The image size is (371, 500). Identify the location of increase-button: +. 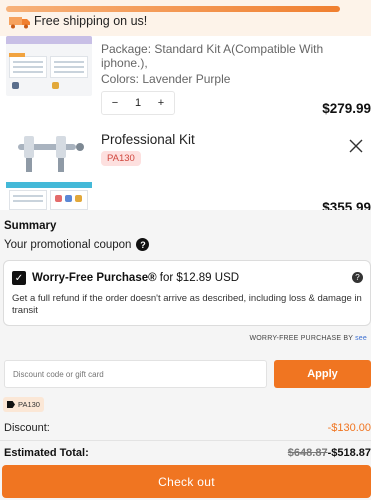
(161, 103).